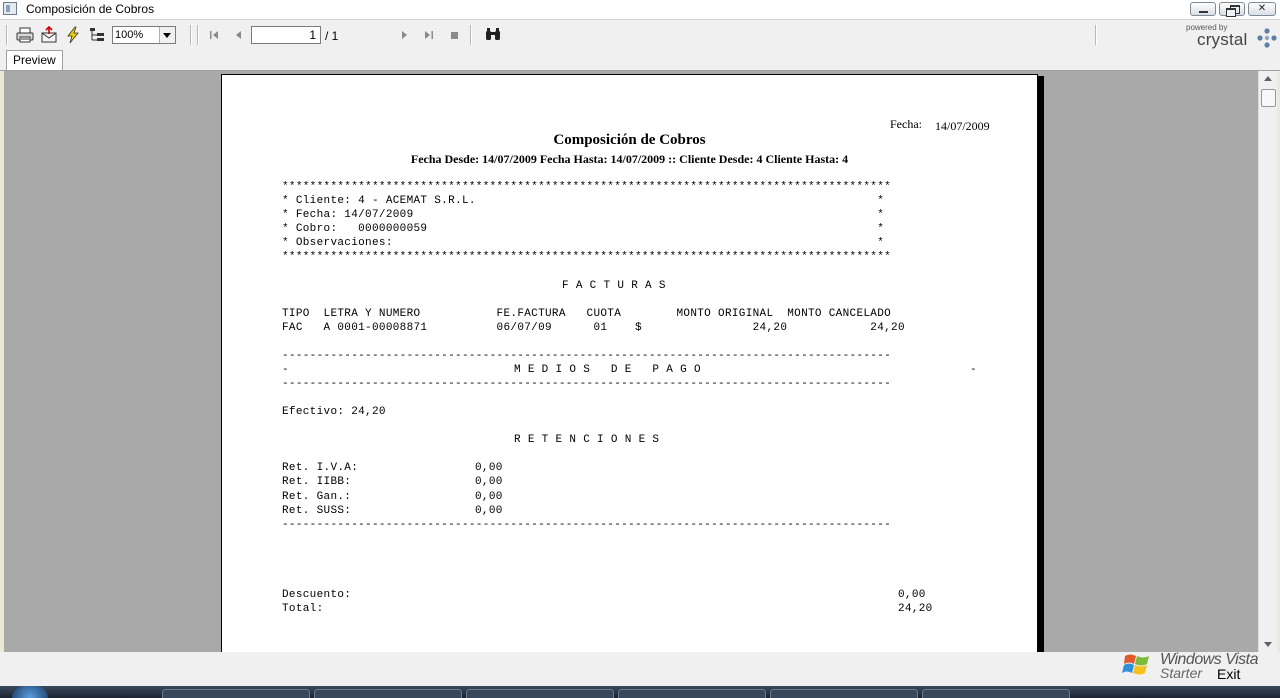 This screenshot has width=1280, height=698. Describe the element at coordinates (332, 36) in the screenshot. I see `page-total: / 1` at that location.